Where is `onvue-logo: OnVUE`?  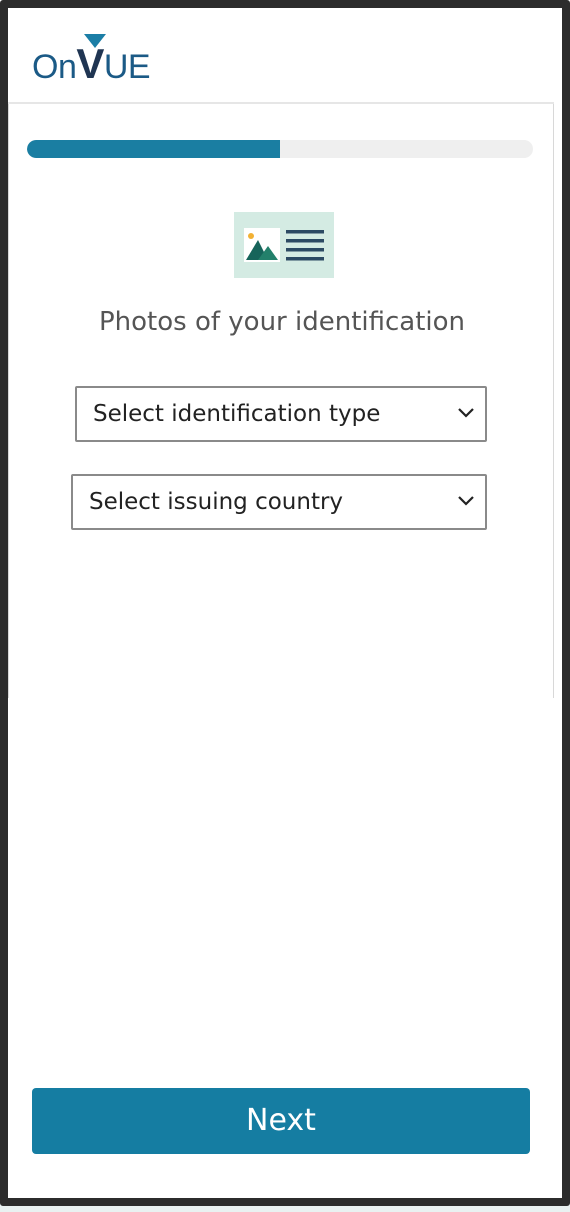 onvue-logo: OnVUE is located at coordinates (112, 60).